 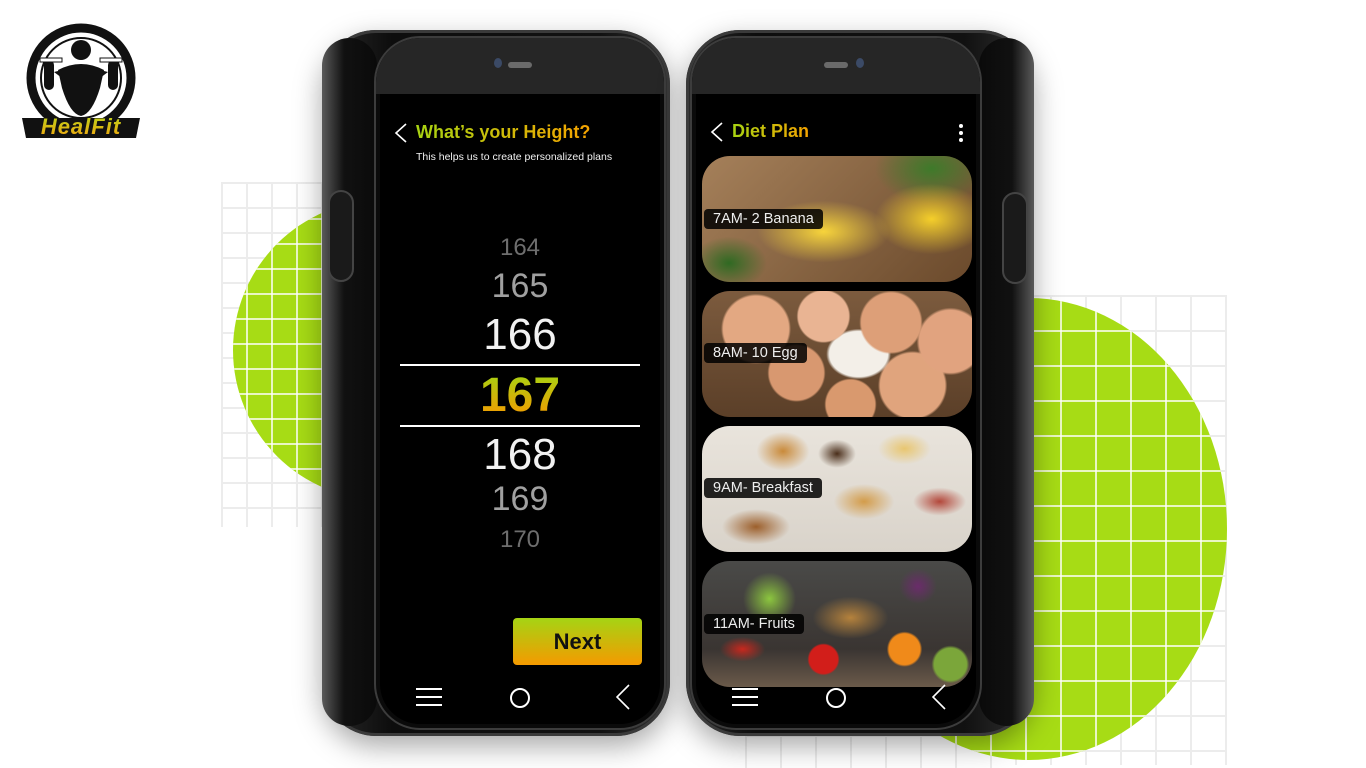 What do you see at coordinates (961, 133) in the screenshot?
I see `more-options-icon` at bounding box center [961, 133].